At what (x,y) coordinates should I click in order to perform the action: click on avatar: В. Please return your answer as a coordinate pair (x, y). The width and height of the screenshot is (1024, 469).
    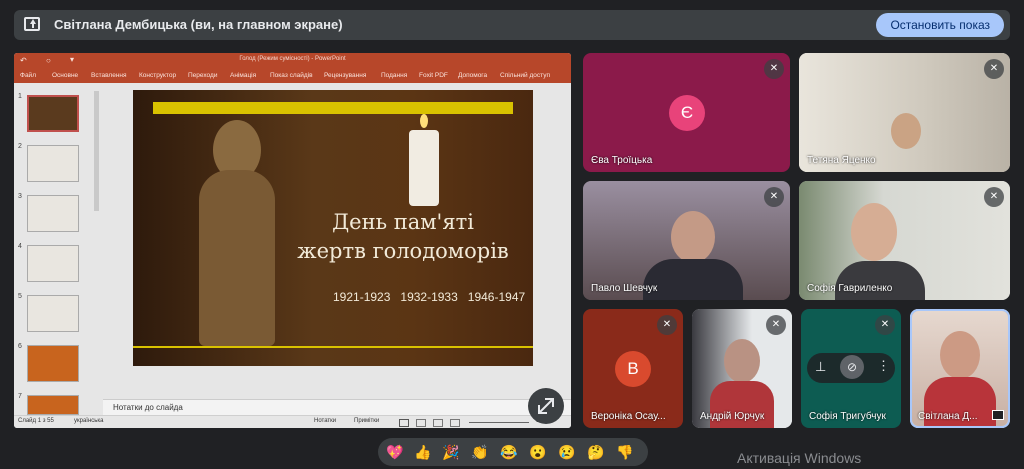
    Looking at the image, I should click on (633, 369).